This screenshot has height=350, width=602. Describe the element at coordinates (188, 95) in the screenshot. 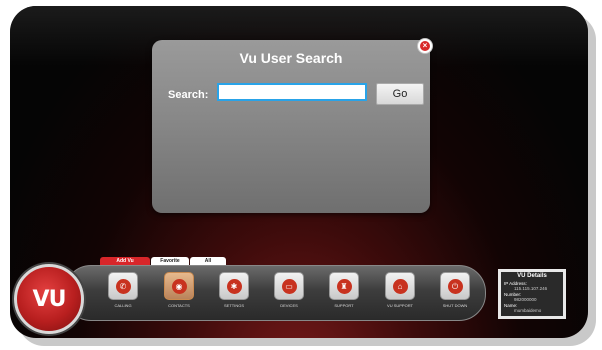

I see `search-label: Search:` at that location.